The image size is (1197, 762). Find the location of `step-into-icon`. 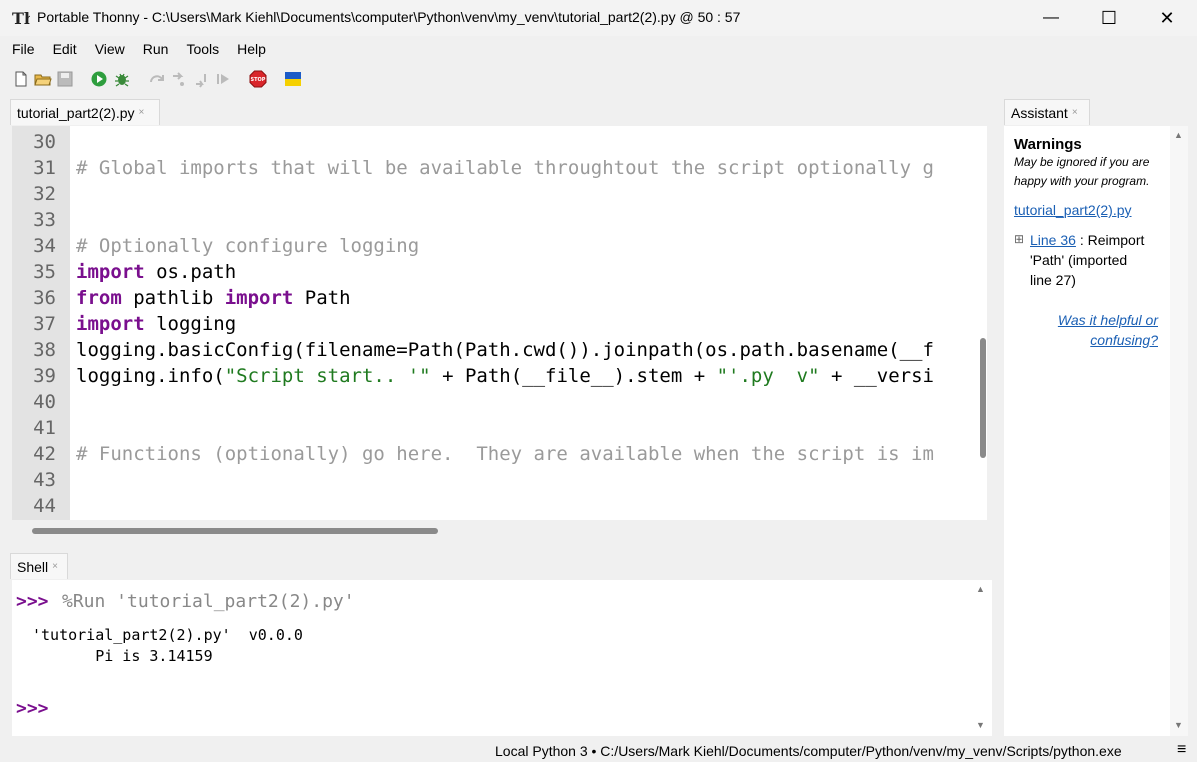

step-into-icon is located at coordinates (179, 79).